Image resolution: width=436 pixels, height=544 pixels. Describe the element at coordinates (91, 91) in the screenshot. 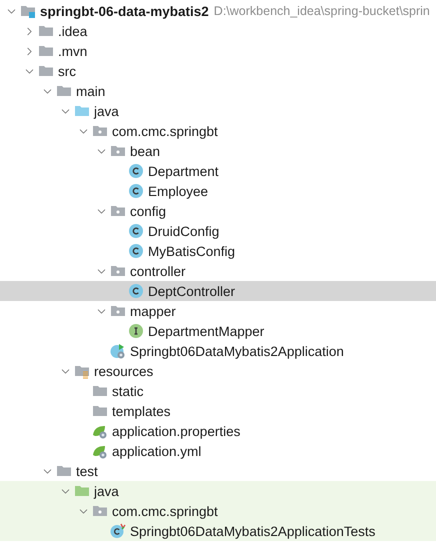

I see `tree-item-label: main` at that location.